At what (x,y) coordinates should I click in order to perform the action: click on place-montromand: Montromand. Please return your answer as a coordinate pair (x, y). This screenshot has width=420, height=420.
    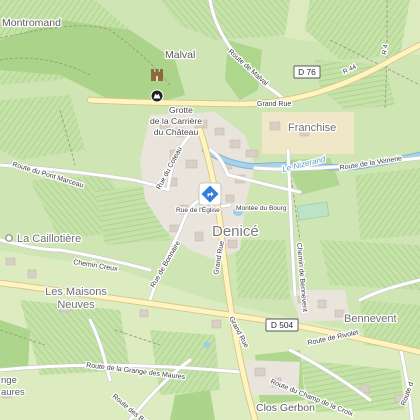
    Looking at the image, I should click on (32, 23).